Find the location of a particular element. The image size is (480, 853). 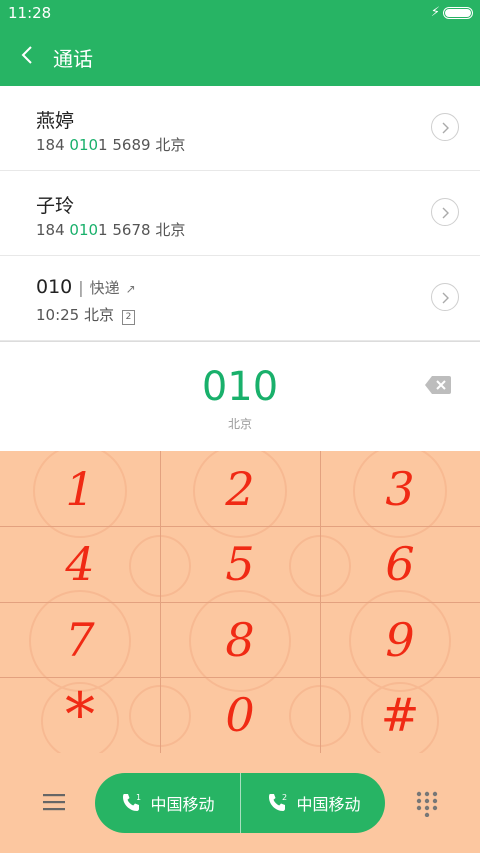

call-button-group: 1 中国移动 2 中国移动 is located at coordinates (240, 803).